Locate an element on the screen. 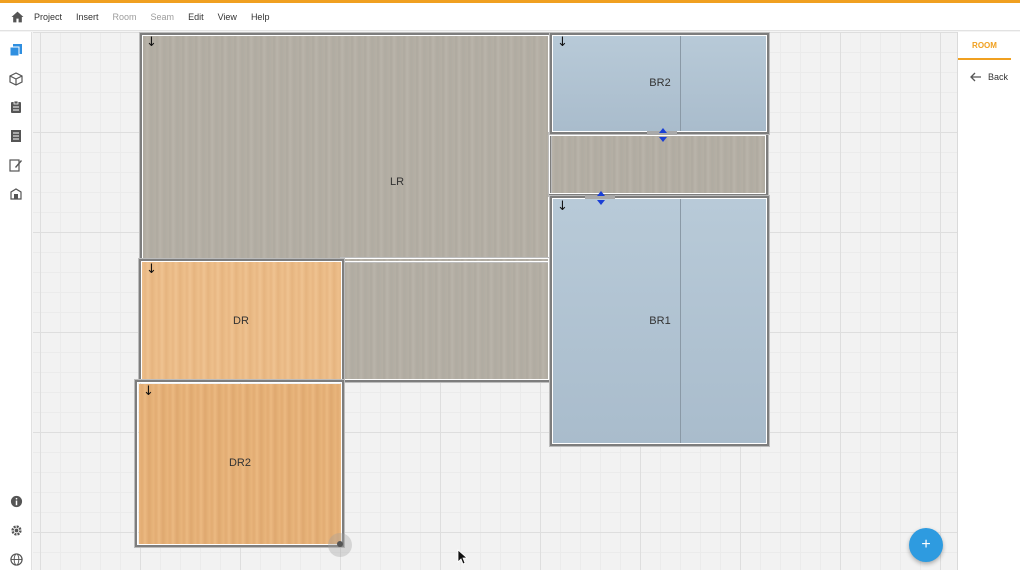 This screenshot has width=1020, height=570. menu-bar: Project Insert Room Seam Edit View Help is located at coordinates (510, 17).